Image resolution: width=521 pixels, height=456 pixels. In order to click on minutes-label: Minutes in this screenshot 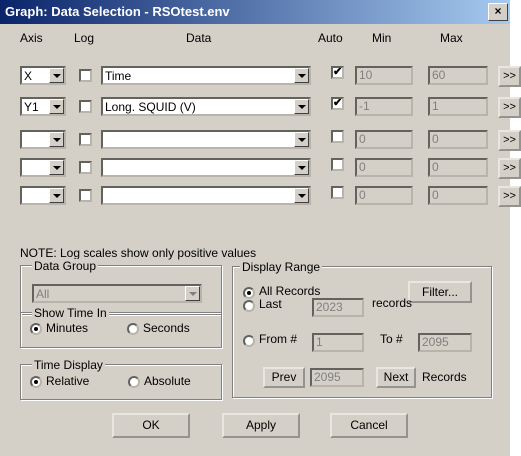, I will do `click(67, 328)`.